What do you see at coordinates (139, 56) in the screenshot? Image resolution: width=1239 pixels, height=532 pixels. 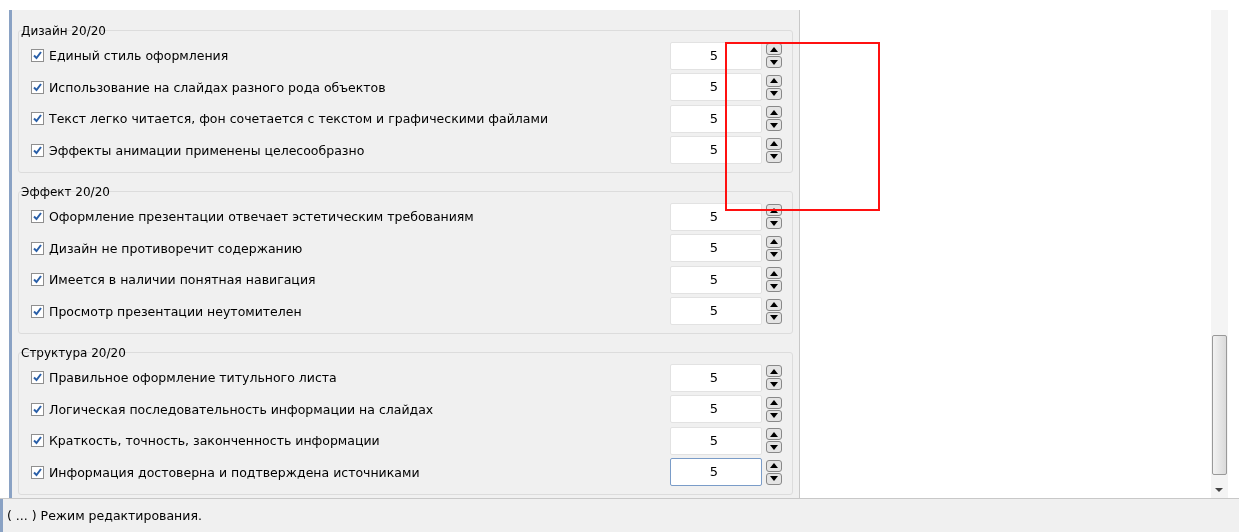 I see `criterion-label: Единый стиль оформления` at bounding box center [139, 56].